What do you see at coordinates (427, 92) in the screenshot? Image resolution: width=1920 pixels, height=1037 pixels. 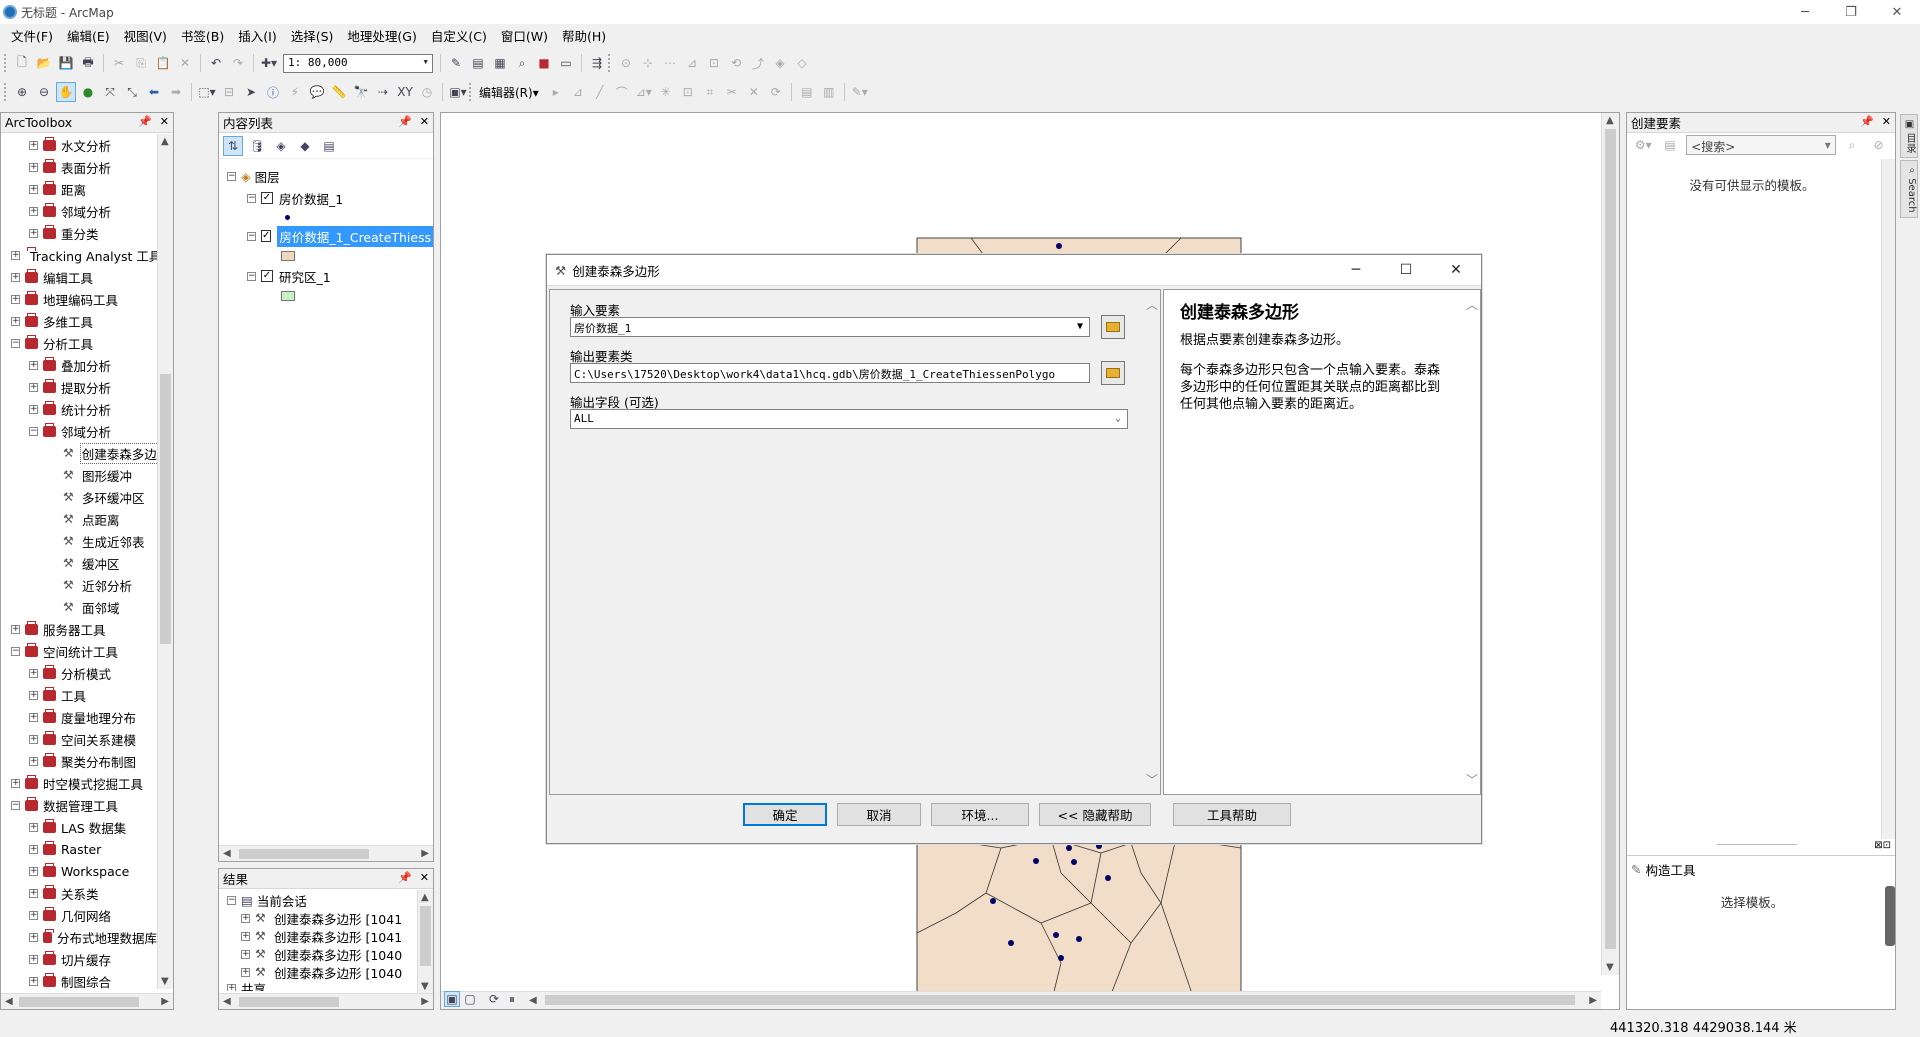 I see `time-slider-icon: ◷` at bounding box center [427, 92].